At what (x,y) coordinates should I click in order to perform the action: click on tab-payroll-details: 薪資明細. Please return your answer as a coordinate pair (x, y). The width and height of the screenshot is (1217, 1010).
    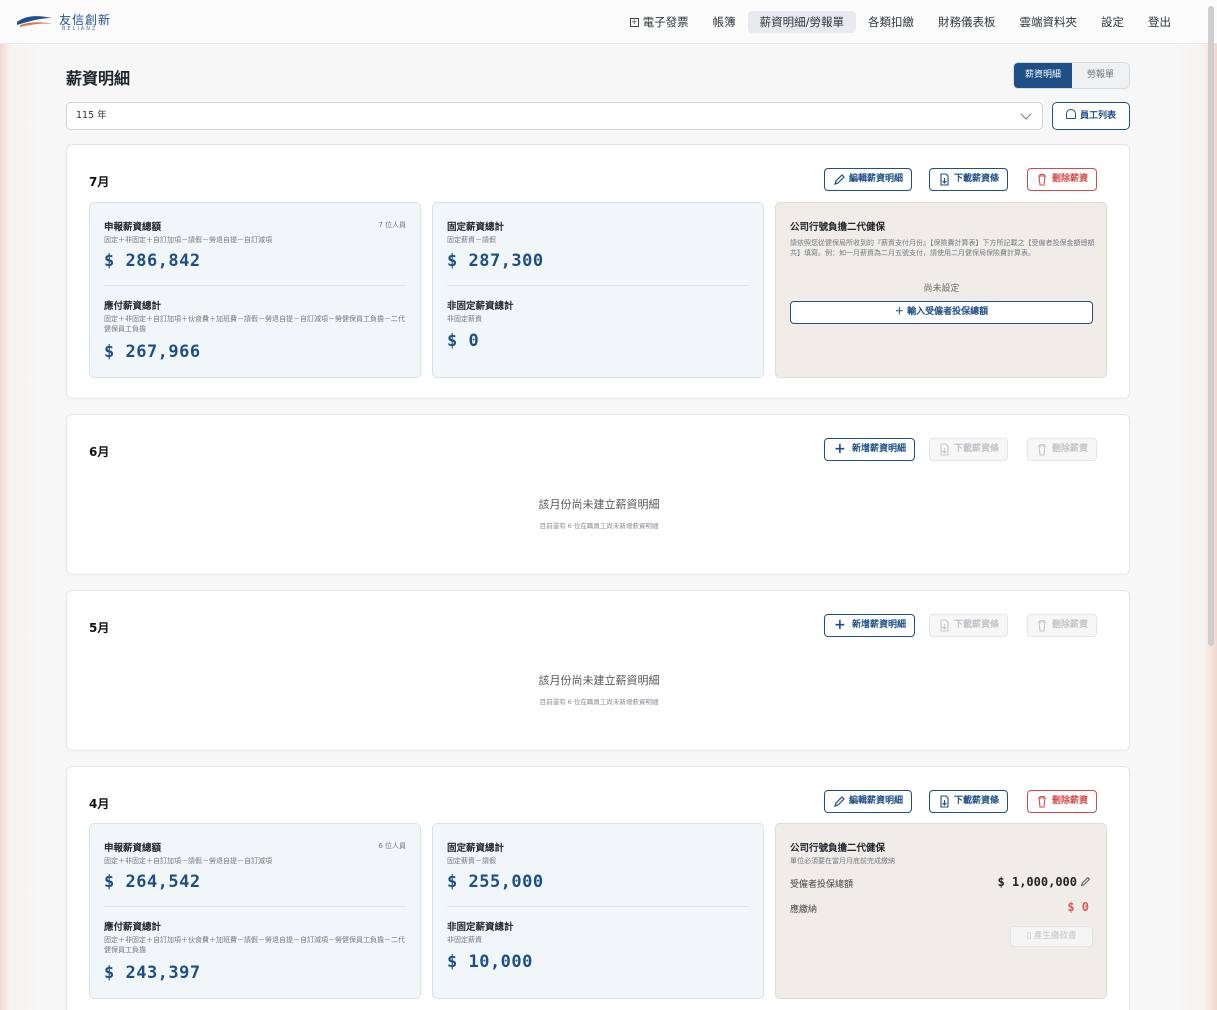
    Looking at the image, I should click on (1043, 75).